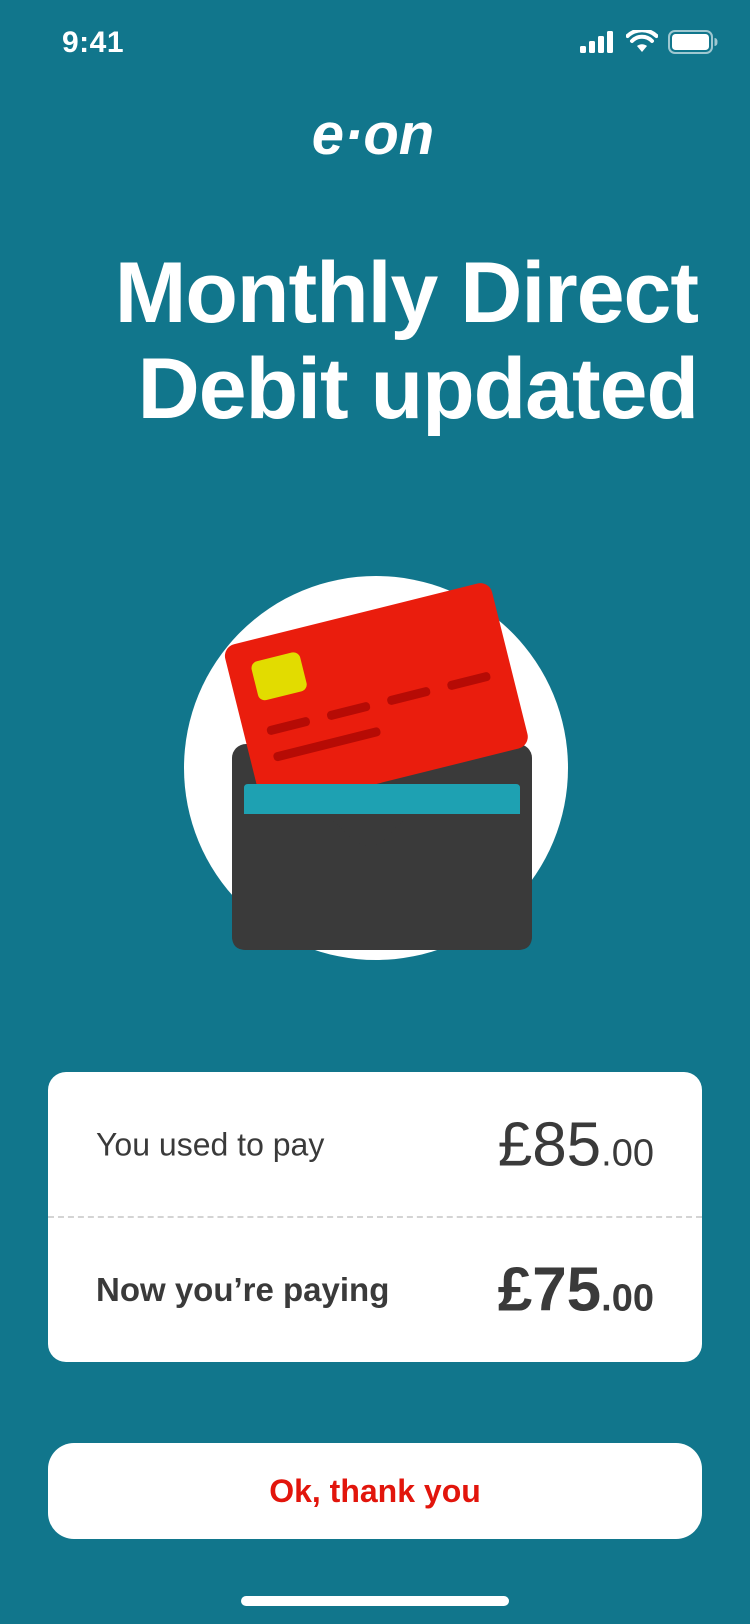 Image resolution: width=750 pixels, height=1624 pixels. What do you see at coordinates (515, 1289) in the screenshot?
I see `new-currency: £` at bounding box center [515, 1289].